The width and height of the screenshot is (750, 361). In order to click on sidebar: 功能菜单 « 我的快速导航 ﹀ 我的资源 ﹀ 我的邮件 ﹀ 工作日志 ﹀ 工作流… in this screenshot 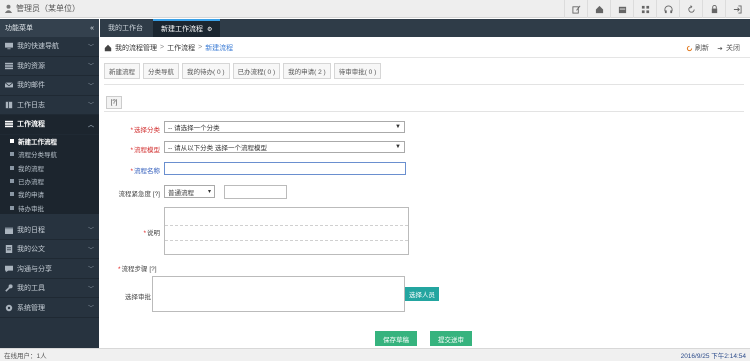, I will do `click(49, 183)`.